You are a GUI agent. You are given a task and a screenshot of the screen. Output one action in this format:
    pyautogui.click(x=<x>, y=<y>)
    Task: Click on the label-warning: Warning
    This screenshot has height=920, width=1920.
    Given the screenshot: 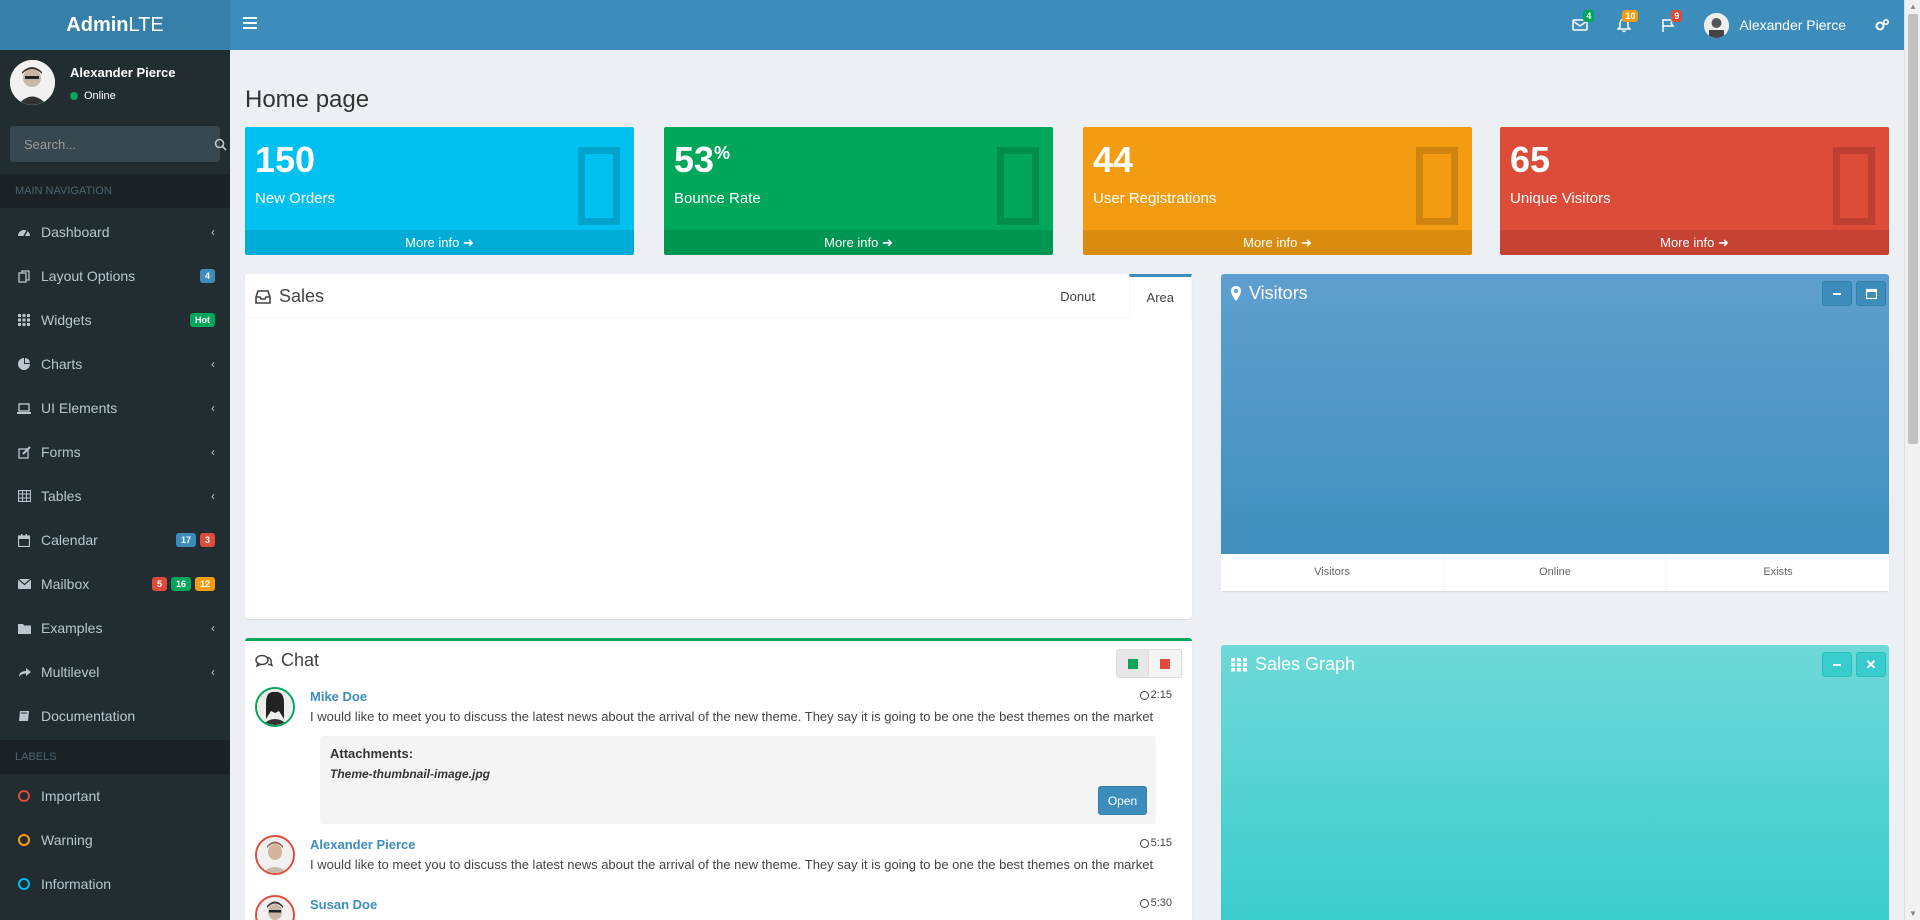 What is the action you would take?
    pyautogui.click(x=115, y=840)
    